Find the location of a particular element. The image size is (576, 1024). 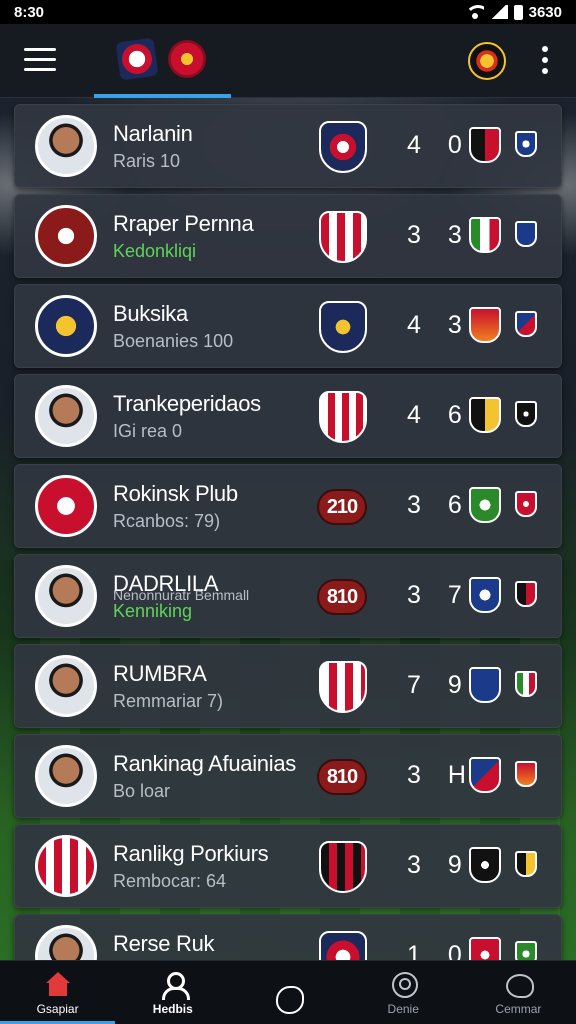

battery-icon is located at coordinates (518, 12).